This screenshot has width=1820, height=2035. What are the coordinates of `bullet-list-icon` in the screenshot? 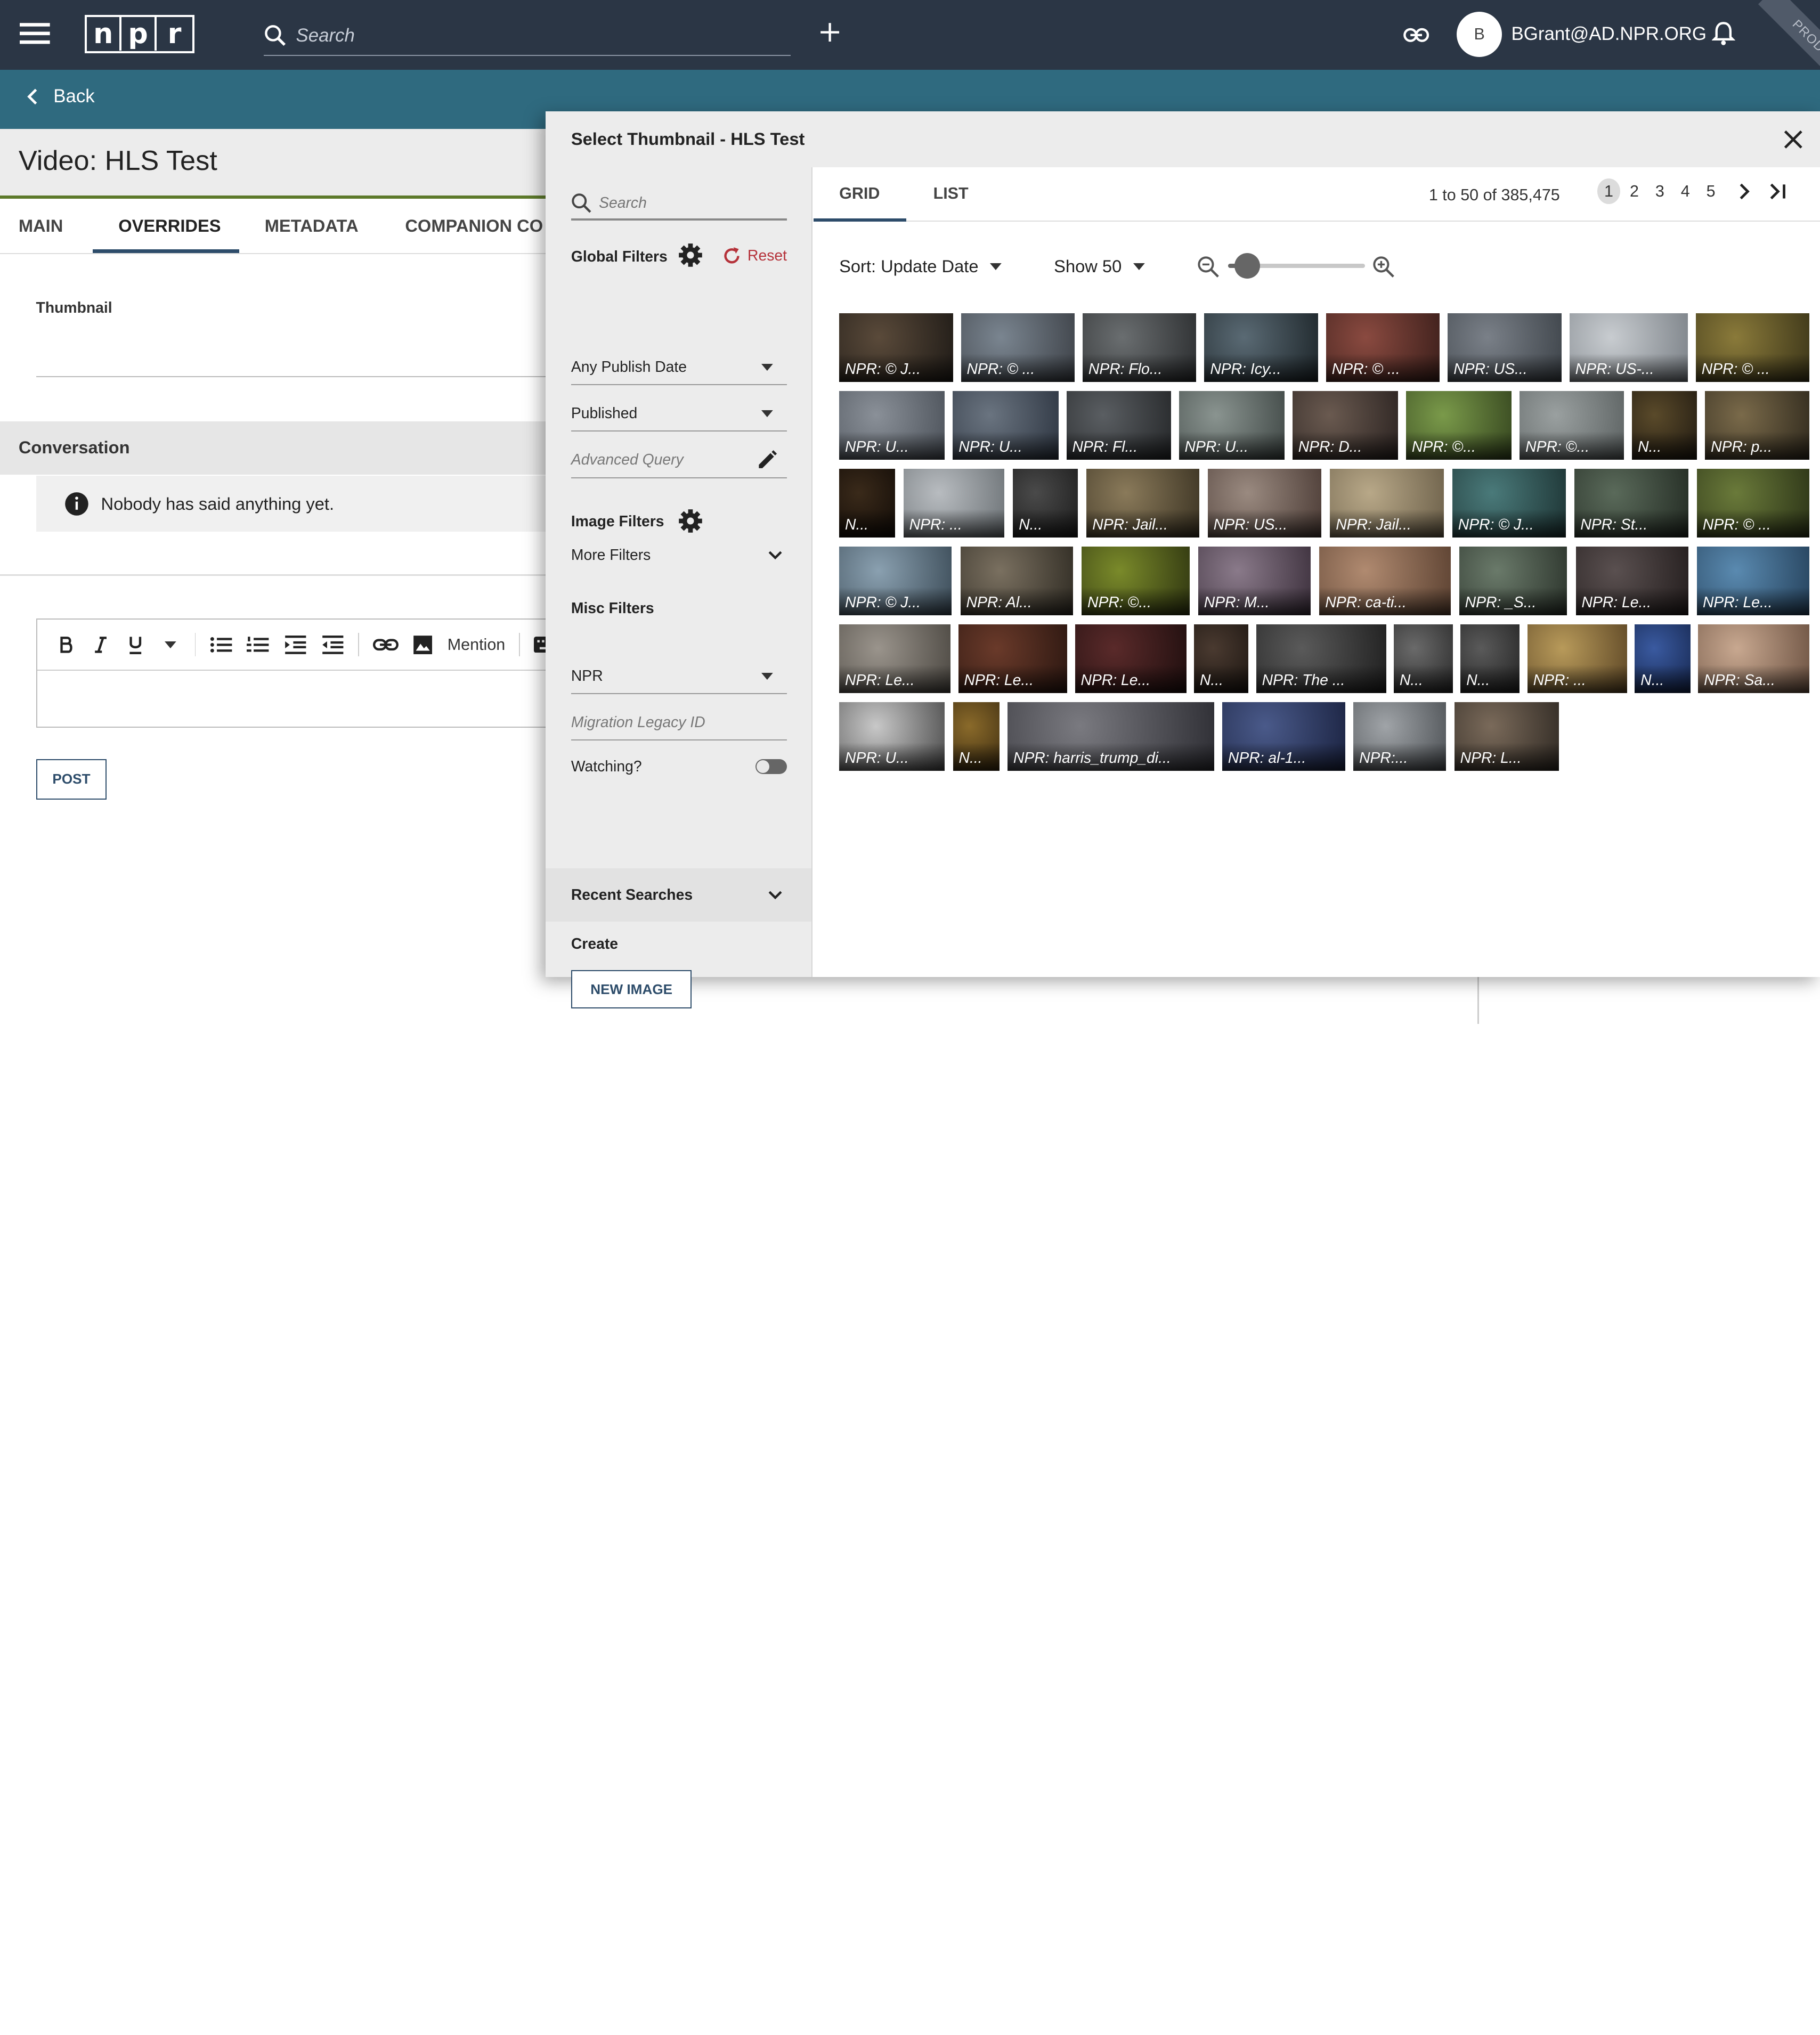 It's located at (221, 644).